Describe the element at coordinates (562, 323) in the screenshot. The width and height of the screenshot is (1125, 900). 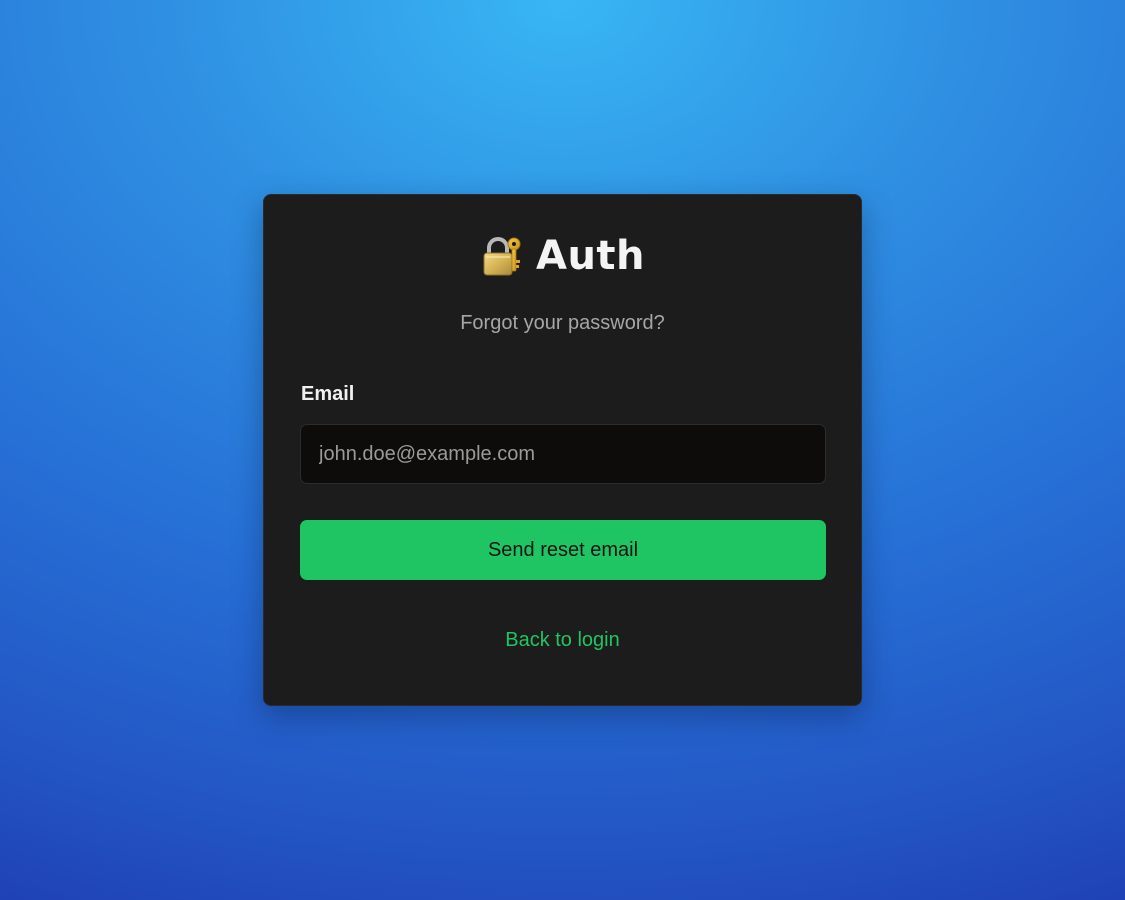
I see `page-subtitle: Forgot your password?` at that location.